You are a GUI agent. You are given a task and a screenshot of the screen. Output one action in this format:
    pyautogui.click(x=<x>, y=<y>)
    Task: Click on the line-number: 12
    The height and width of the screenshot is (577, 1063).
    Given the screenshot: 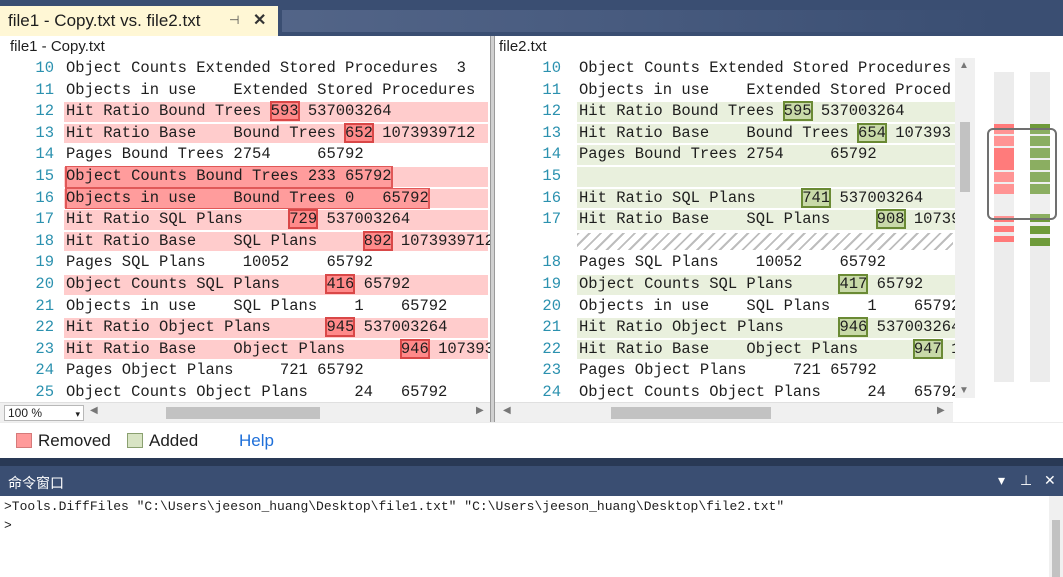 What is the action you would take?
    pyautogui.click(x=551, y=111)
    